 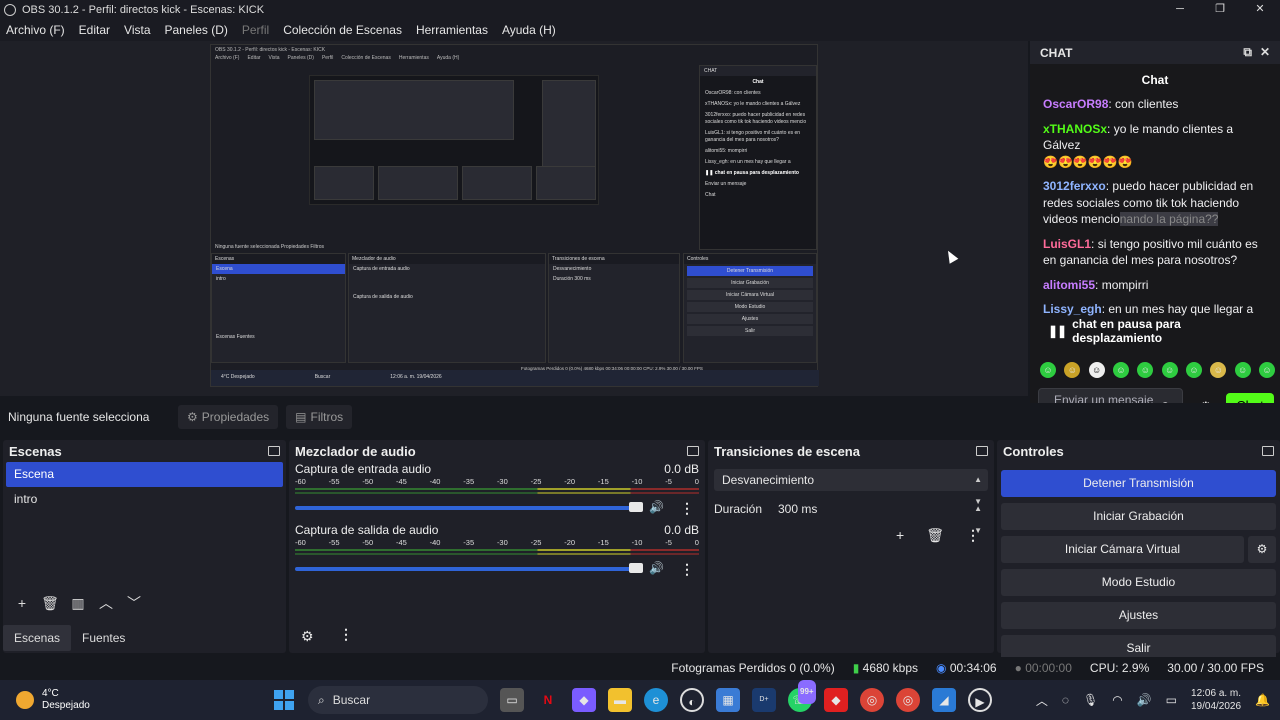 I want to click on chat-username: xTHANOSx, so click(x=1075, y=129).